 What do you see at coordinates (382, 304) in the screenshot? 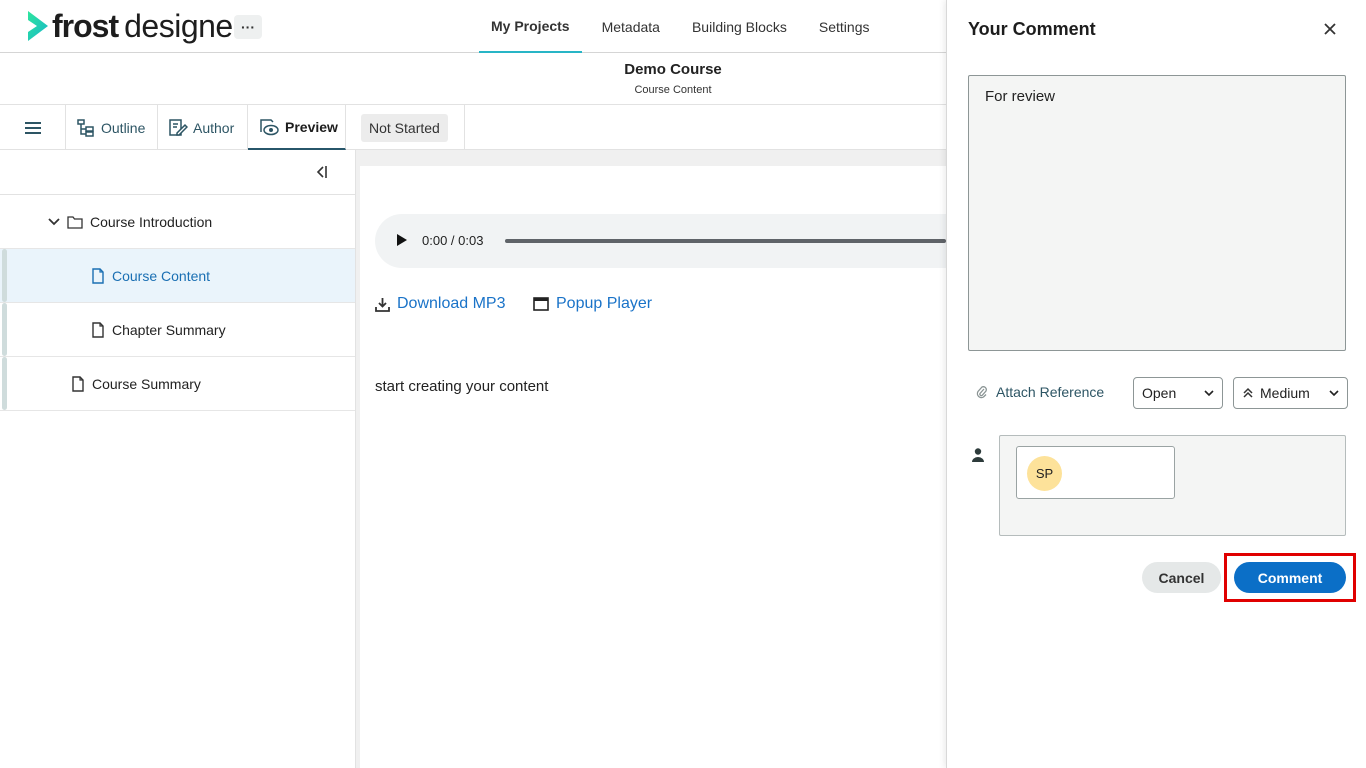
I see `download-icon` at bounding box center [382, 304].